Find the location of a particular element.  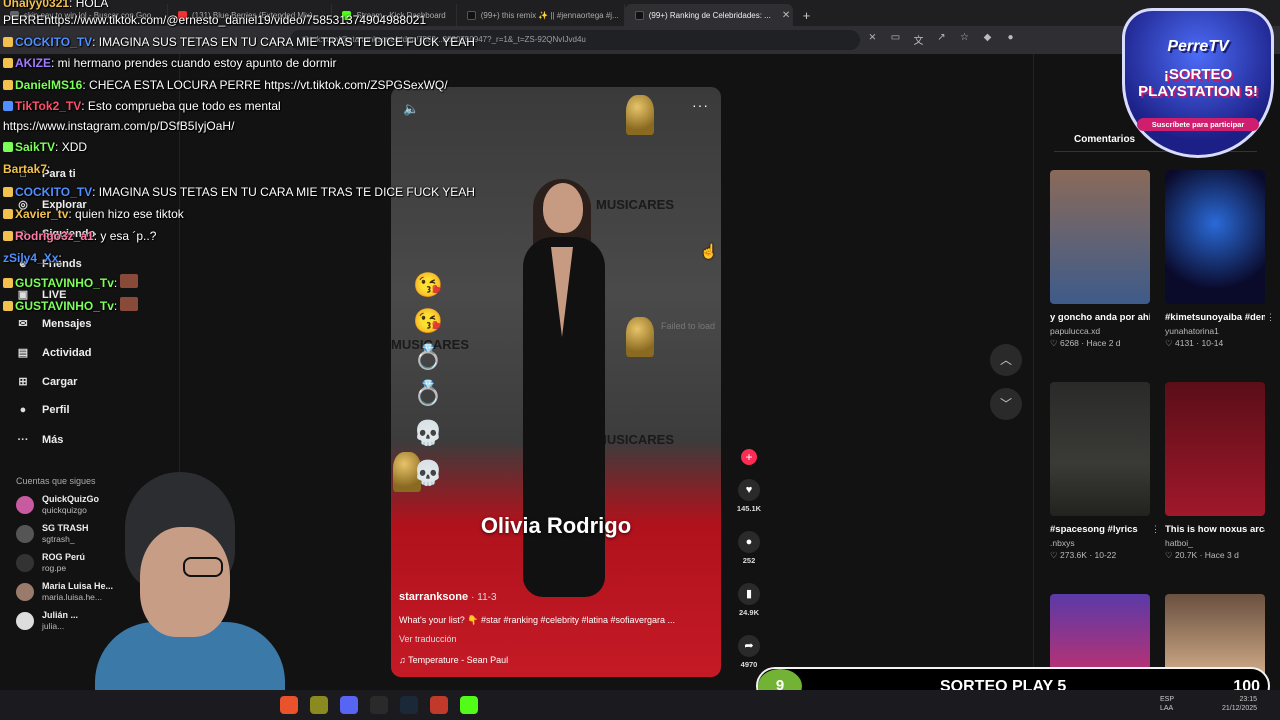

sidebar-item-mensajes: ✉ Mensajes is located at coordinates (54, 324).